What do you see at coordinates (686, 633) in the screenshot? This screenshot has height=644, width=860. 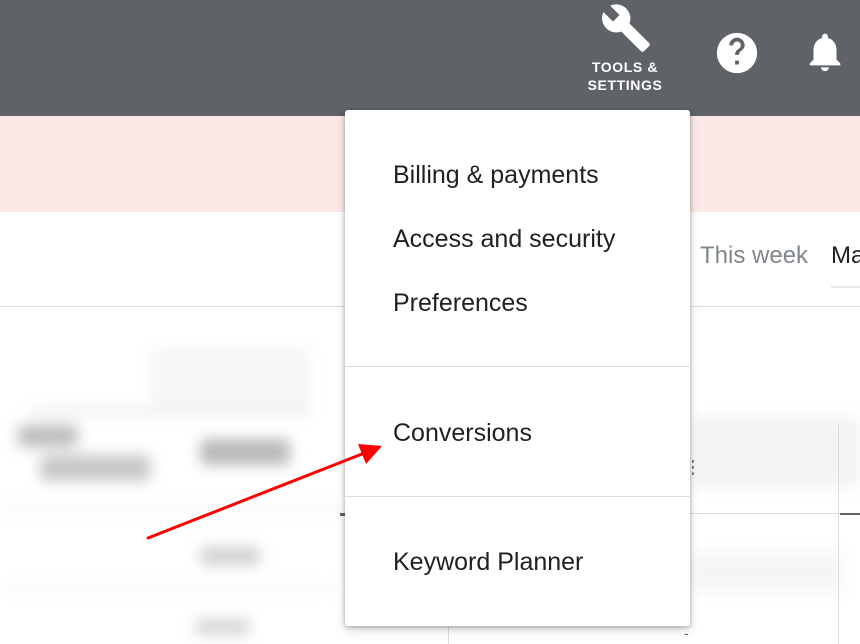 I see `empty-value-dash: -` at bounding box center [686, 633].